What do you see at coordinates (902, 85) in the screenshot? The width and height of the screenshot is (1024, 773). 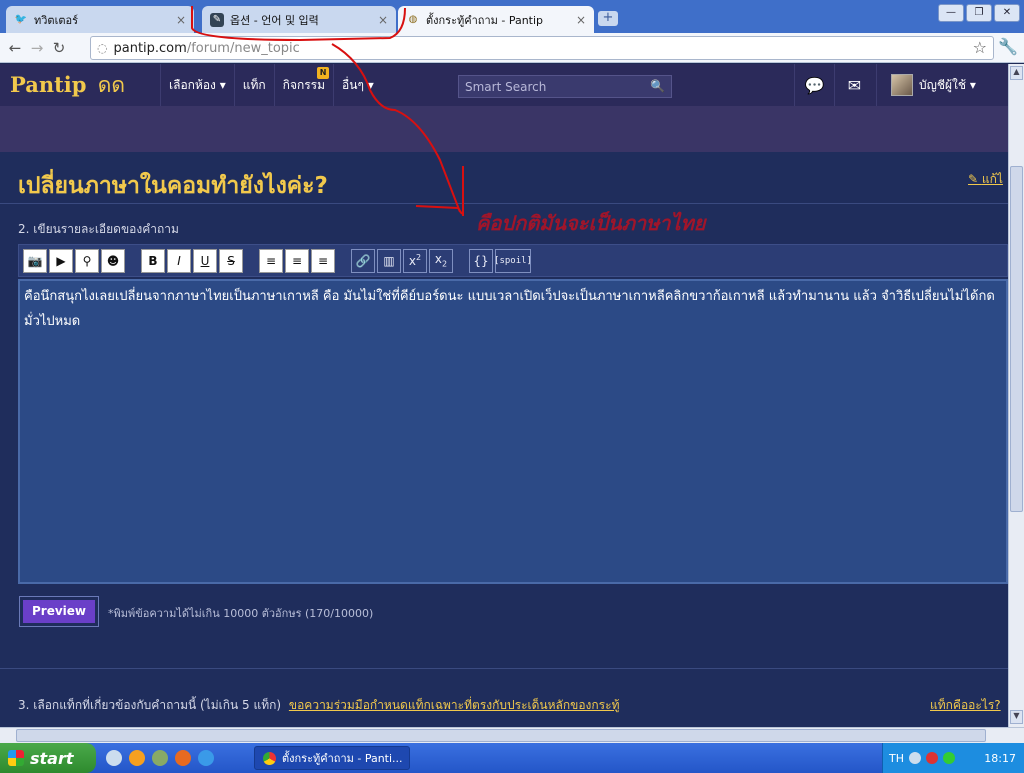 I see `avatar` at bounding box center [902, 85].